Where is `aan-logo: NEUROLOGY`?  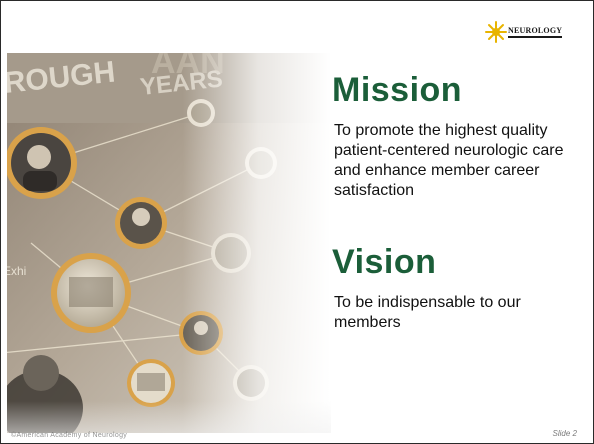 aan-logo: NEUROLOGY is located at coordinates (531, 32).